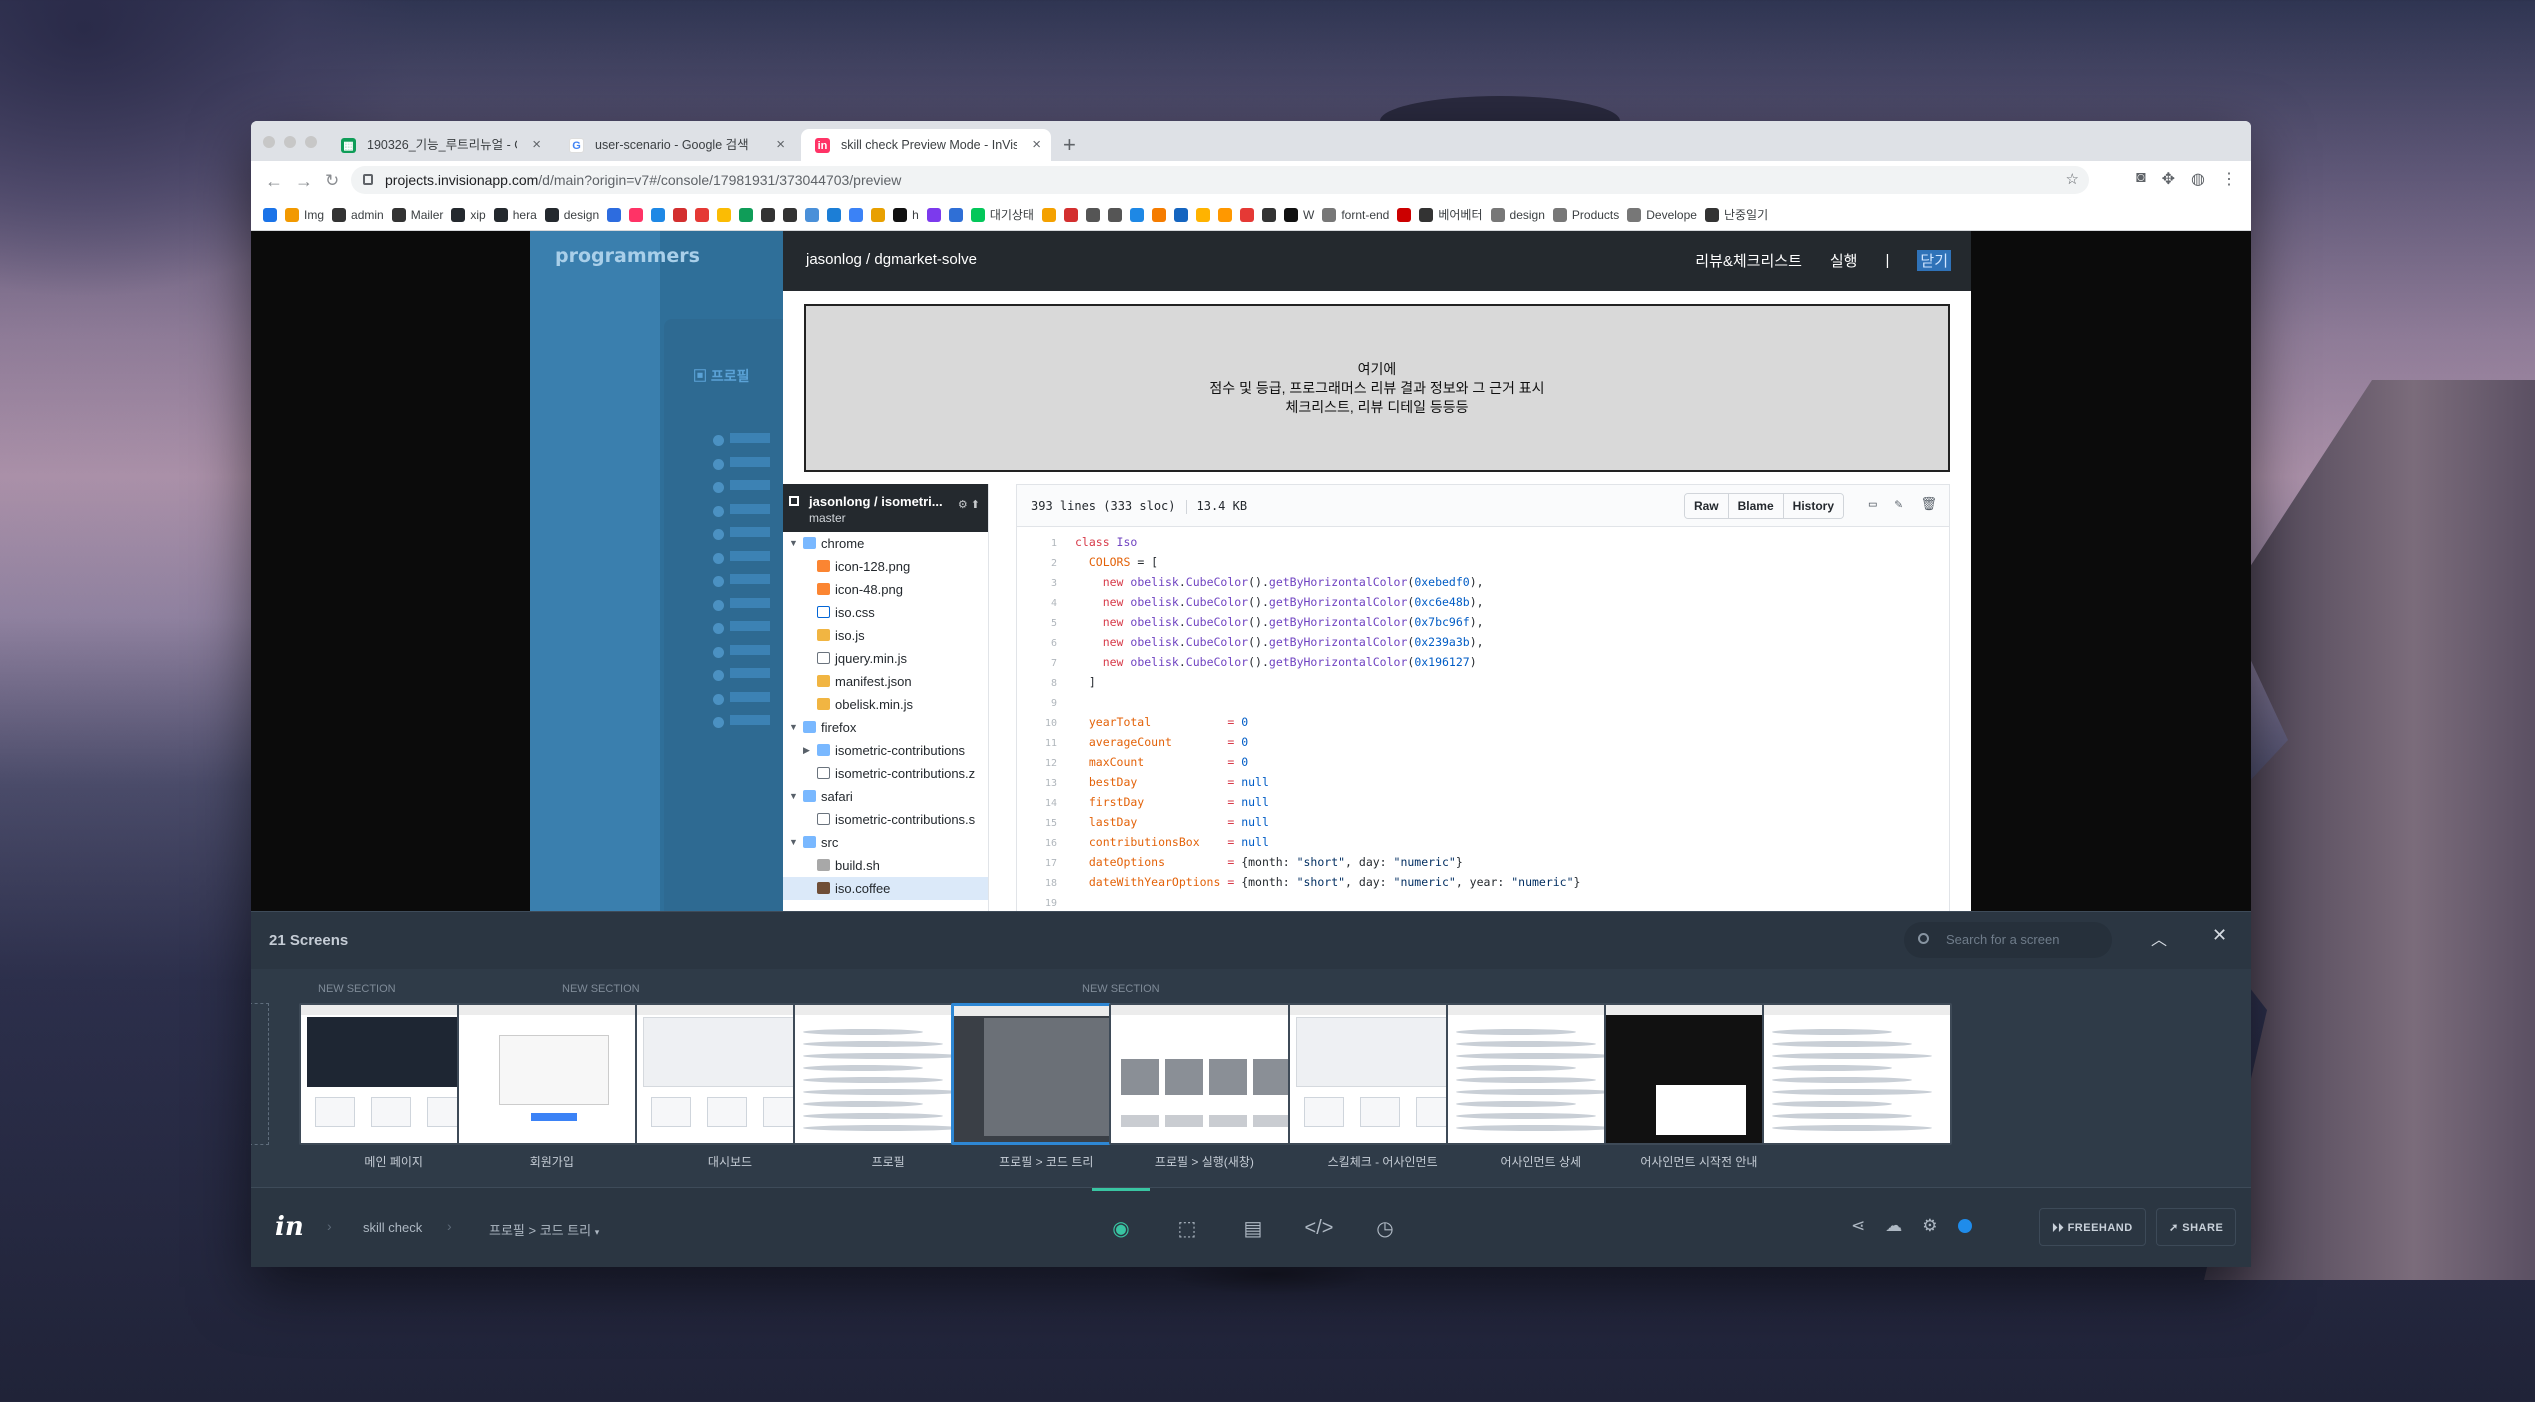  Describe the element at coordinates (1037, 563) in the screenshot. I see `line-number: 2` at that location.